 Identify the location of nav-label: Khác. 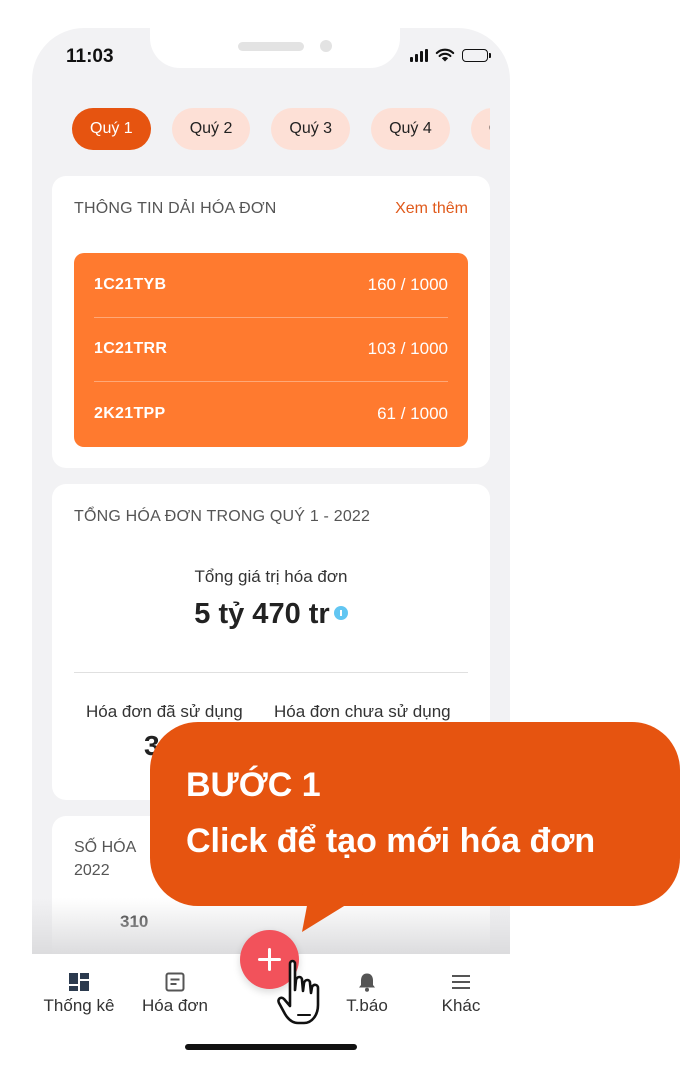
(461, 1005).